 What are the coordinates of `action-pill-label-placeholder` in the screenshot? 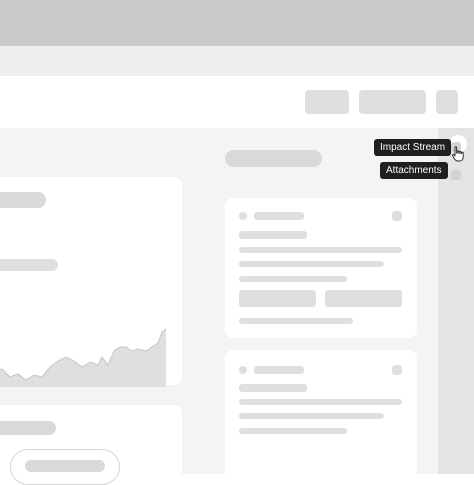 It's located at (65, 466).